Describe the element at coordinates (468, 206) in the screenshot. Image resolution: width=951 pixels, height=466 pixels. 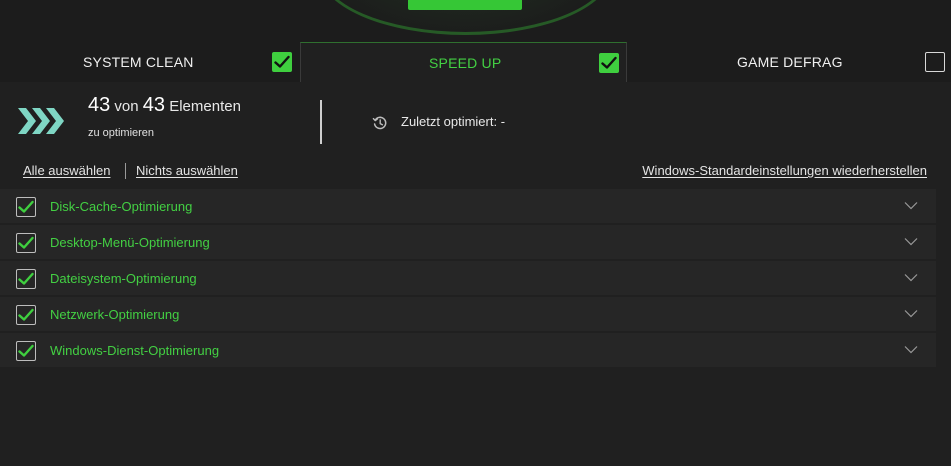
I see `list-item: Disk-Cache-Optimierung` at that location.